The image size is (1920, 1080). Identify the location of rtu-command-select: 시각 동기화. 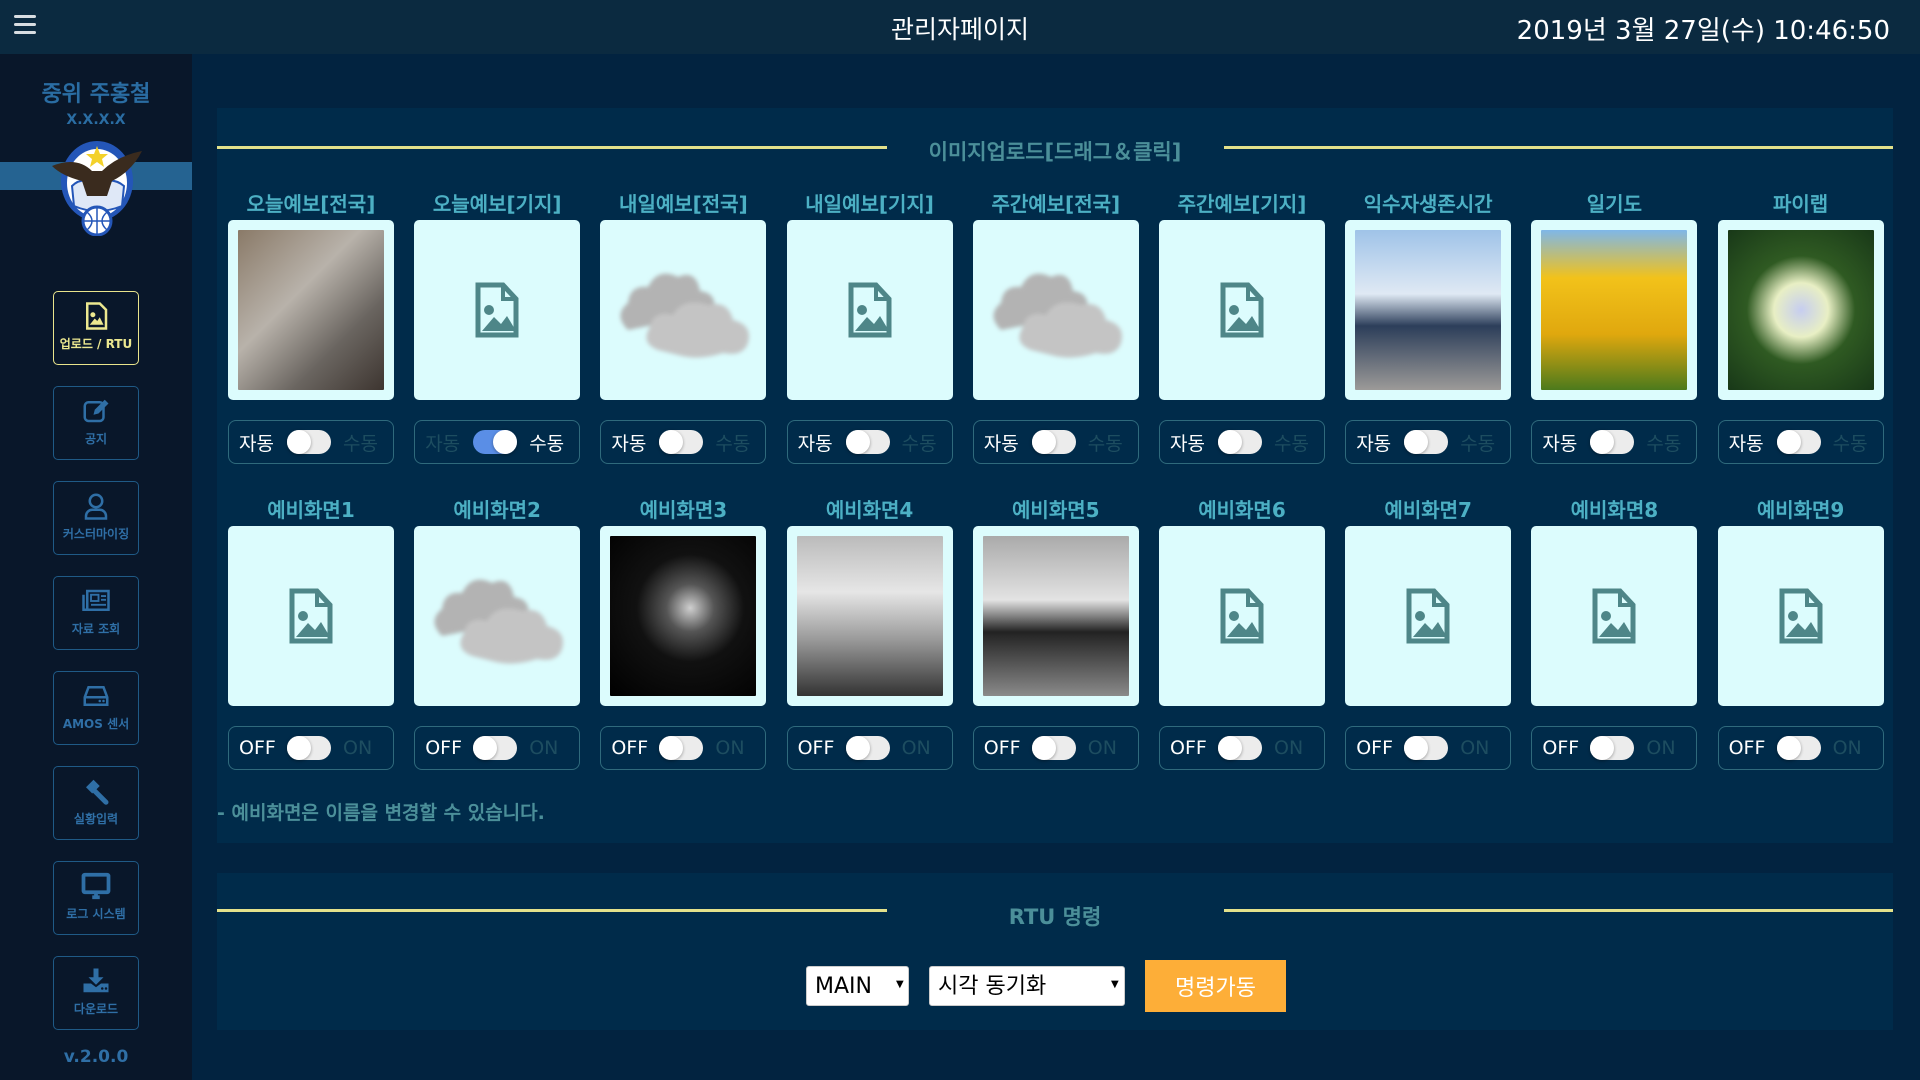
(1027, 986).